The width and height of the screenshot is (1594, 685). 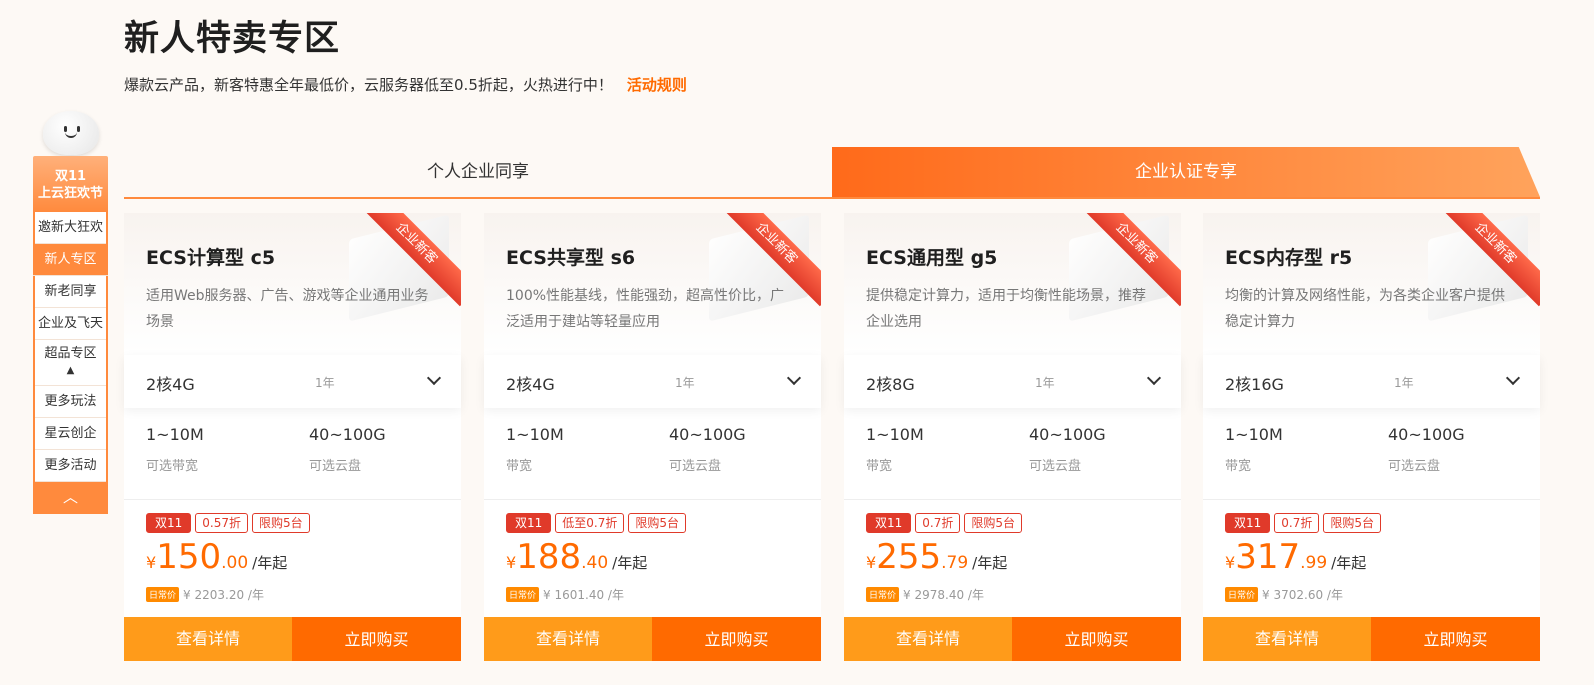 What do you see at coordinates (70, 228) in the screenshot?
I see `side-item-invite: 邀新大狂欢` at bounding box center [70, 228].